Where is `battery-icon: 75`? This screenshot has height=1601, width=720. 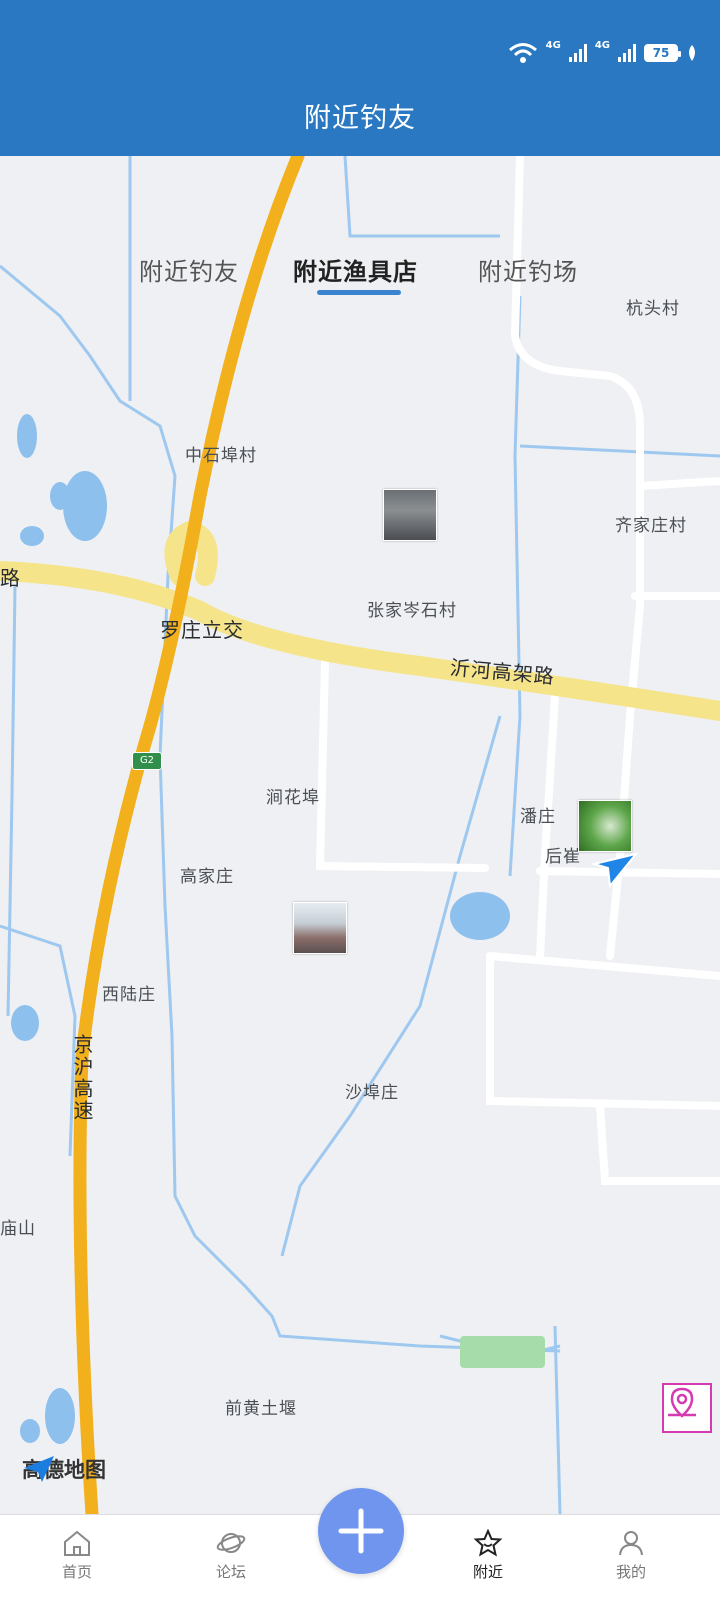 battery-icon: 75 is located at coordinates (662, 53).